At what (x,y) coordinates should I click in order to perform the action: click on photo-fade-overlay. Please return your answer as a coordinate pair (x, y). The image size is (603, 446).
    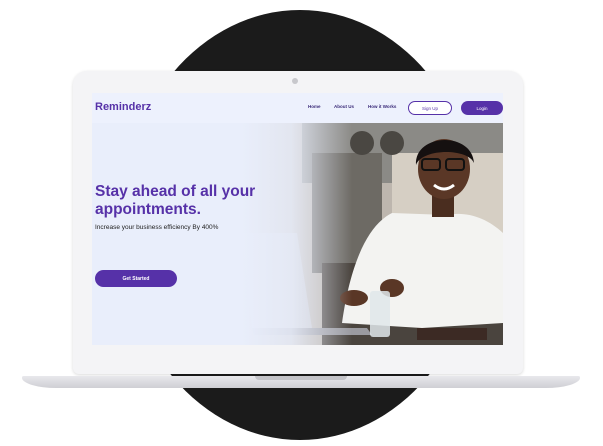
    Looking at the image, I should click on (297, 234).